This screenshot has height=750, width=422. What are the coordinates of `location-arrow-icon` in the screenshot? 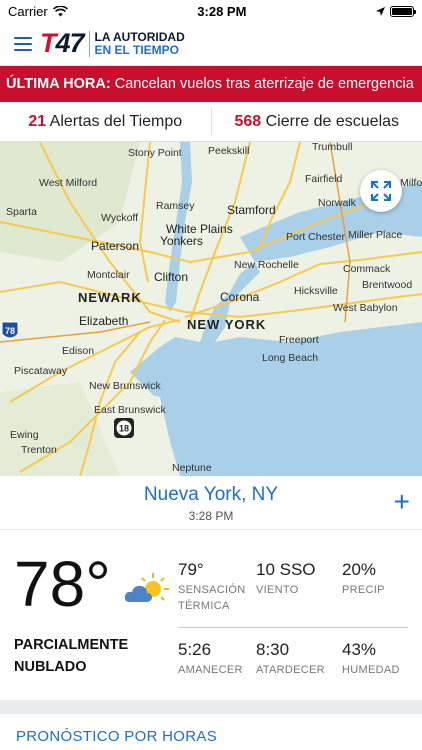 It's located at (380, 11).